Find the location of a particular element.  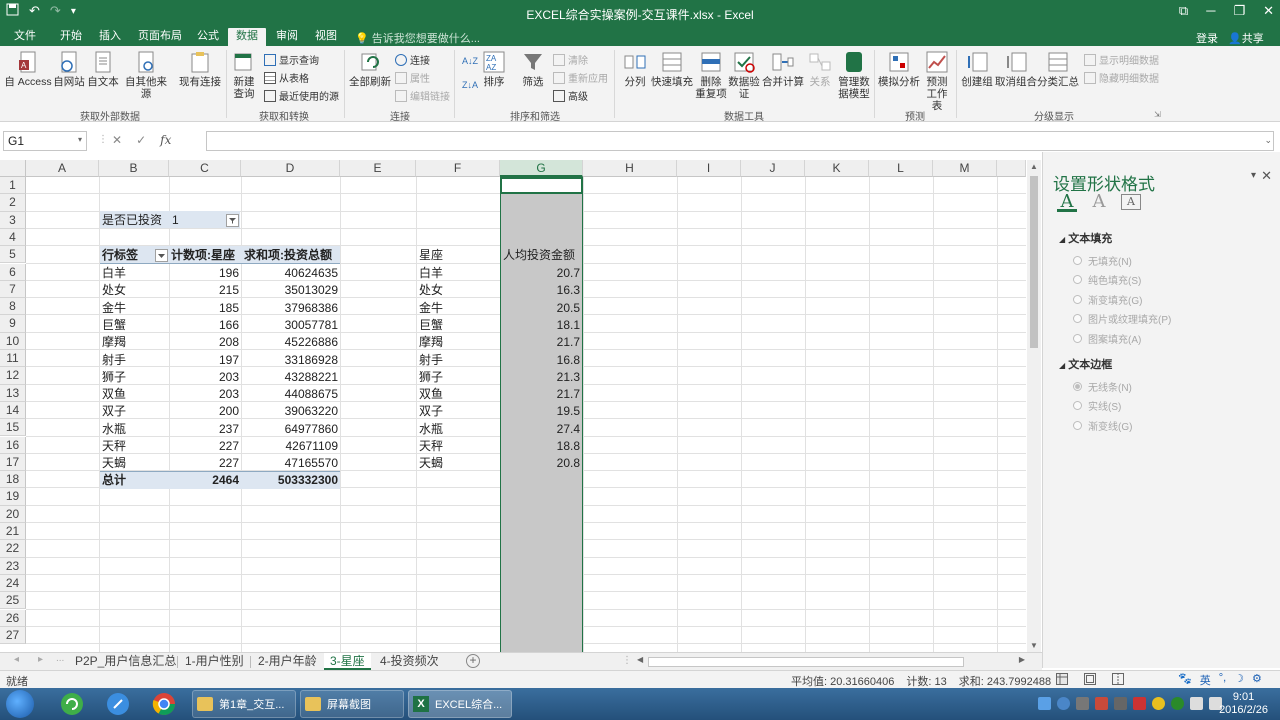

group-button: 创建组 is located at coordinates (977, 69).